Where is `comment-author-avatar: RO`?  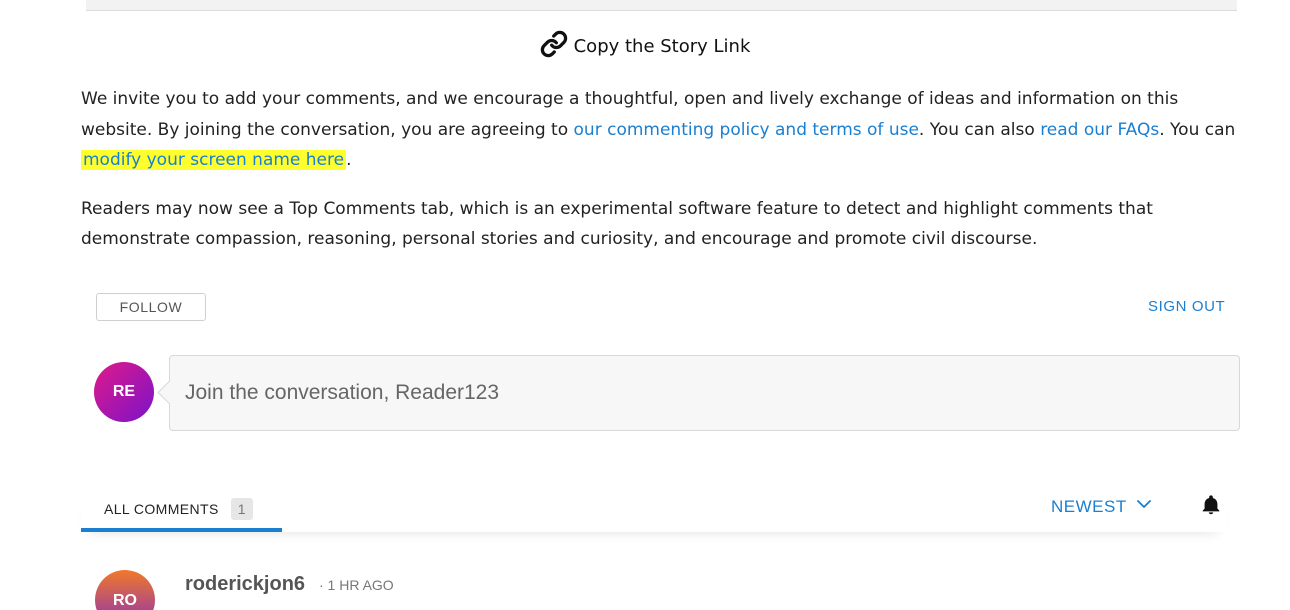
comment-author-avatar: RO is located at coordinates (125, 590).